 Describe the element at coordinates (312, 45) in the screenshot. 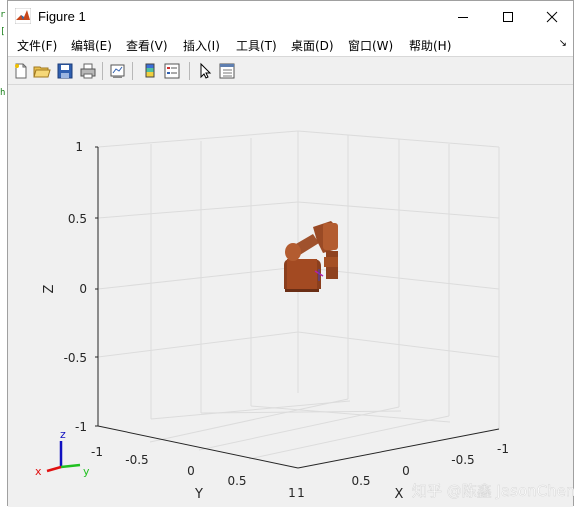

I see `menu-desktop: 桌面(D)` at that location.